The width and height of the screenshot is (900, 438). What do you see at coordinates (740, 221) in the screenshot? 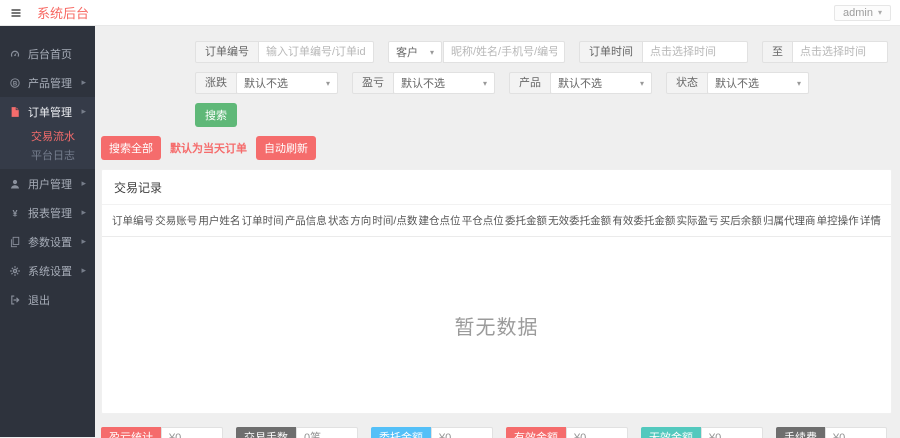
I see `table-column-header: 买后余额` at bounding box center [740, 221].